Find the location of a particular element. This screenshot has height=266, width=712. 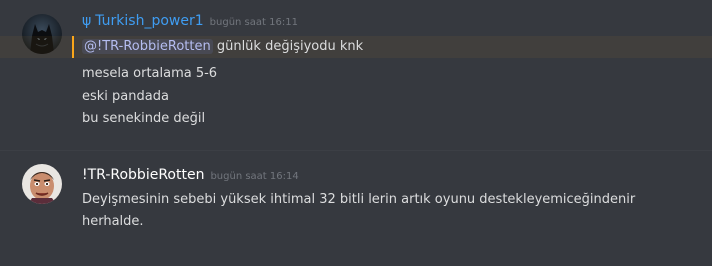

message-line: @!TR-RobbieRotten günlük değişiyodu knk is located at coordinates (222, 46).